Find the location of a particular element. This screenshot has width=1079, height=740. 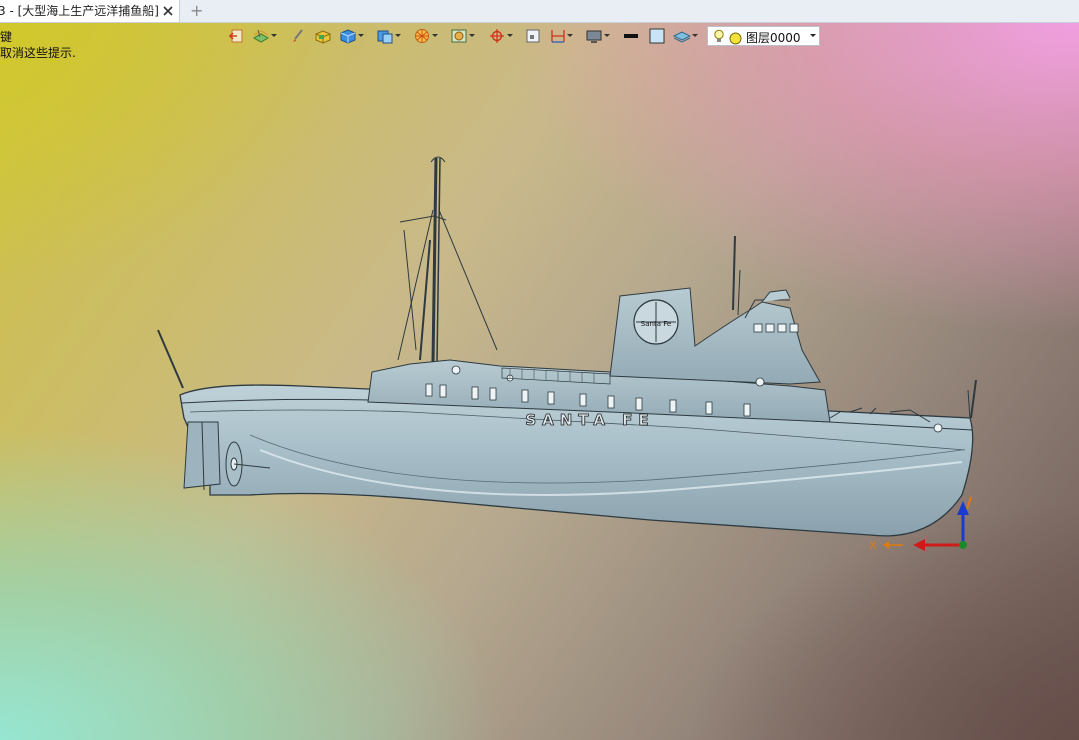

snap-target-icon is located at coordinates (500, 36).